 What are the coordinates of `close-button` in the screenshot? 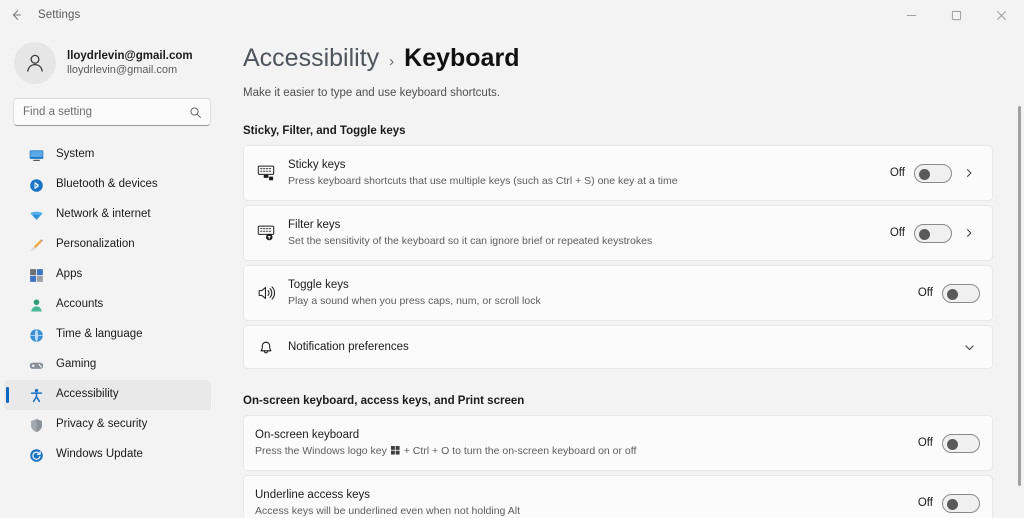 It's located at (1001, 15).